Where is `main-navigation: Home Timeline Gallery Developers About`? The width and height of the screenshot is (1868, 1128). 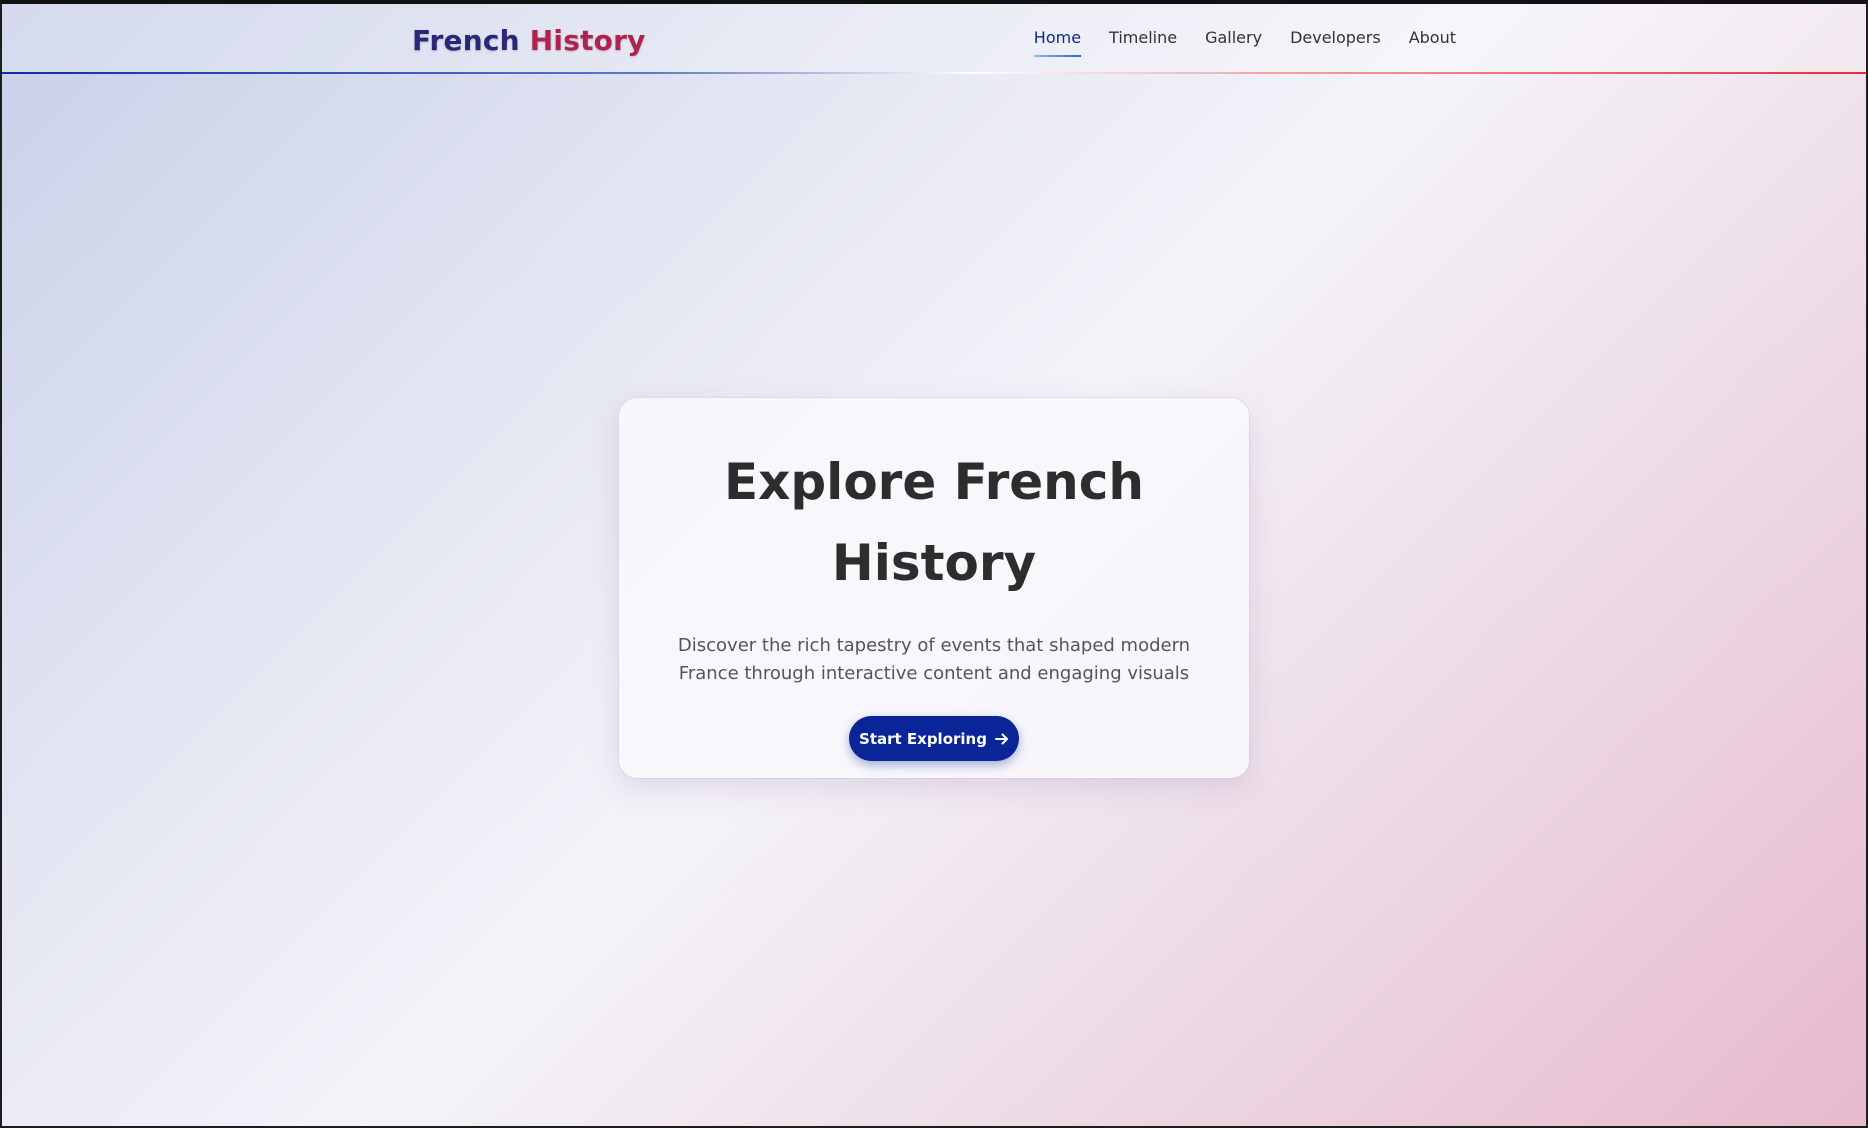 main-navigation: Home Timeline Gallery Developers About is located at coordinates (1244, 42).